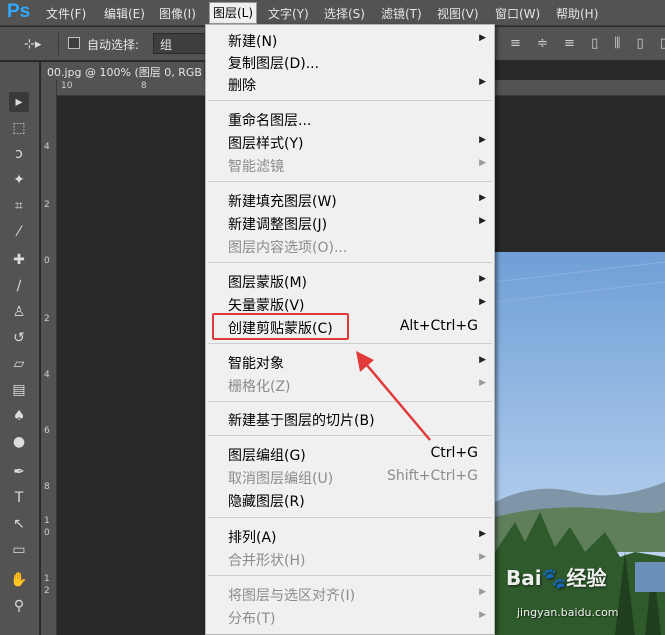 This screenshot has height=635, width=665. I want to click on menu-type: 文字(Y), so click(288, 13).